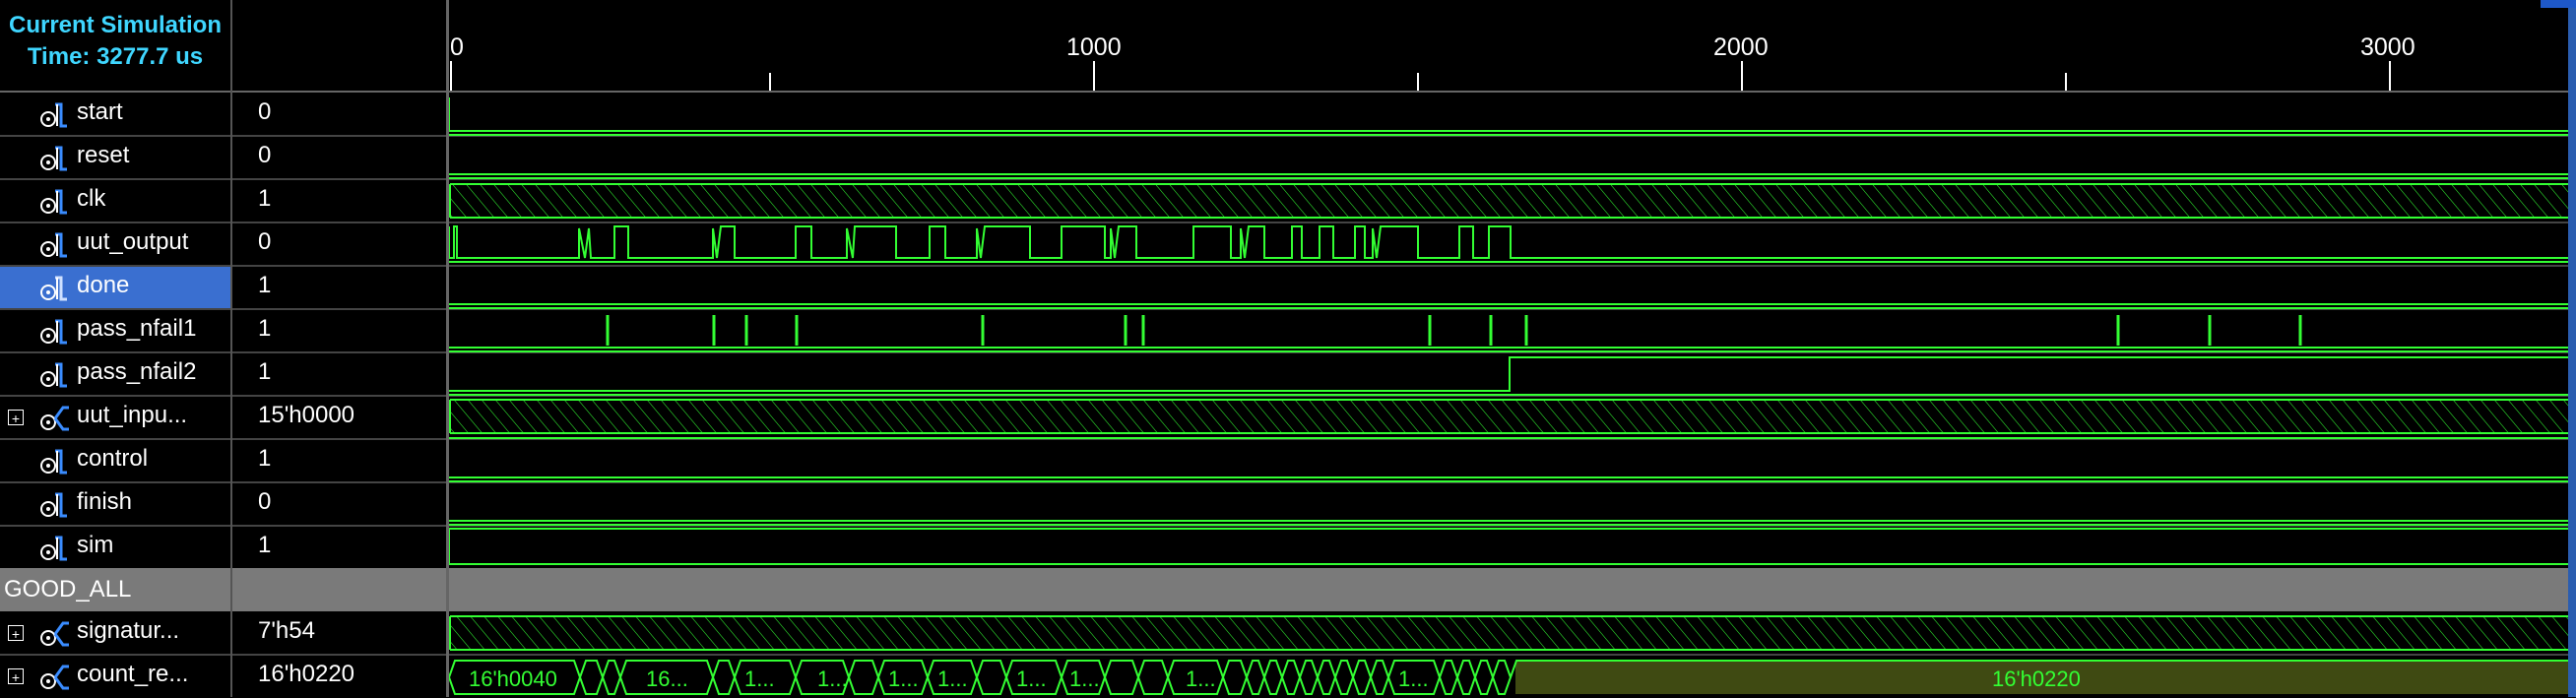  I want to click on timeline-ruler, so click(1420, 76).